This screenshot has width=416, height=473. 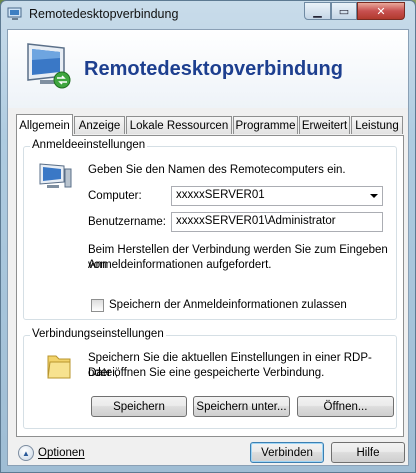 I want to click on username-value: xxxxxSERVER01\Administrator, so click(x=256, y=221).